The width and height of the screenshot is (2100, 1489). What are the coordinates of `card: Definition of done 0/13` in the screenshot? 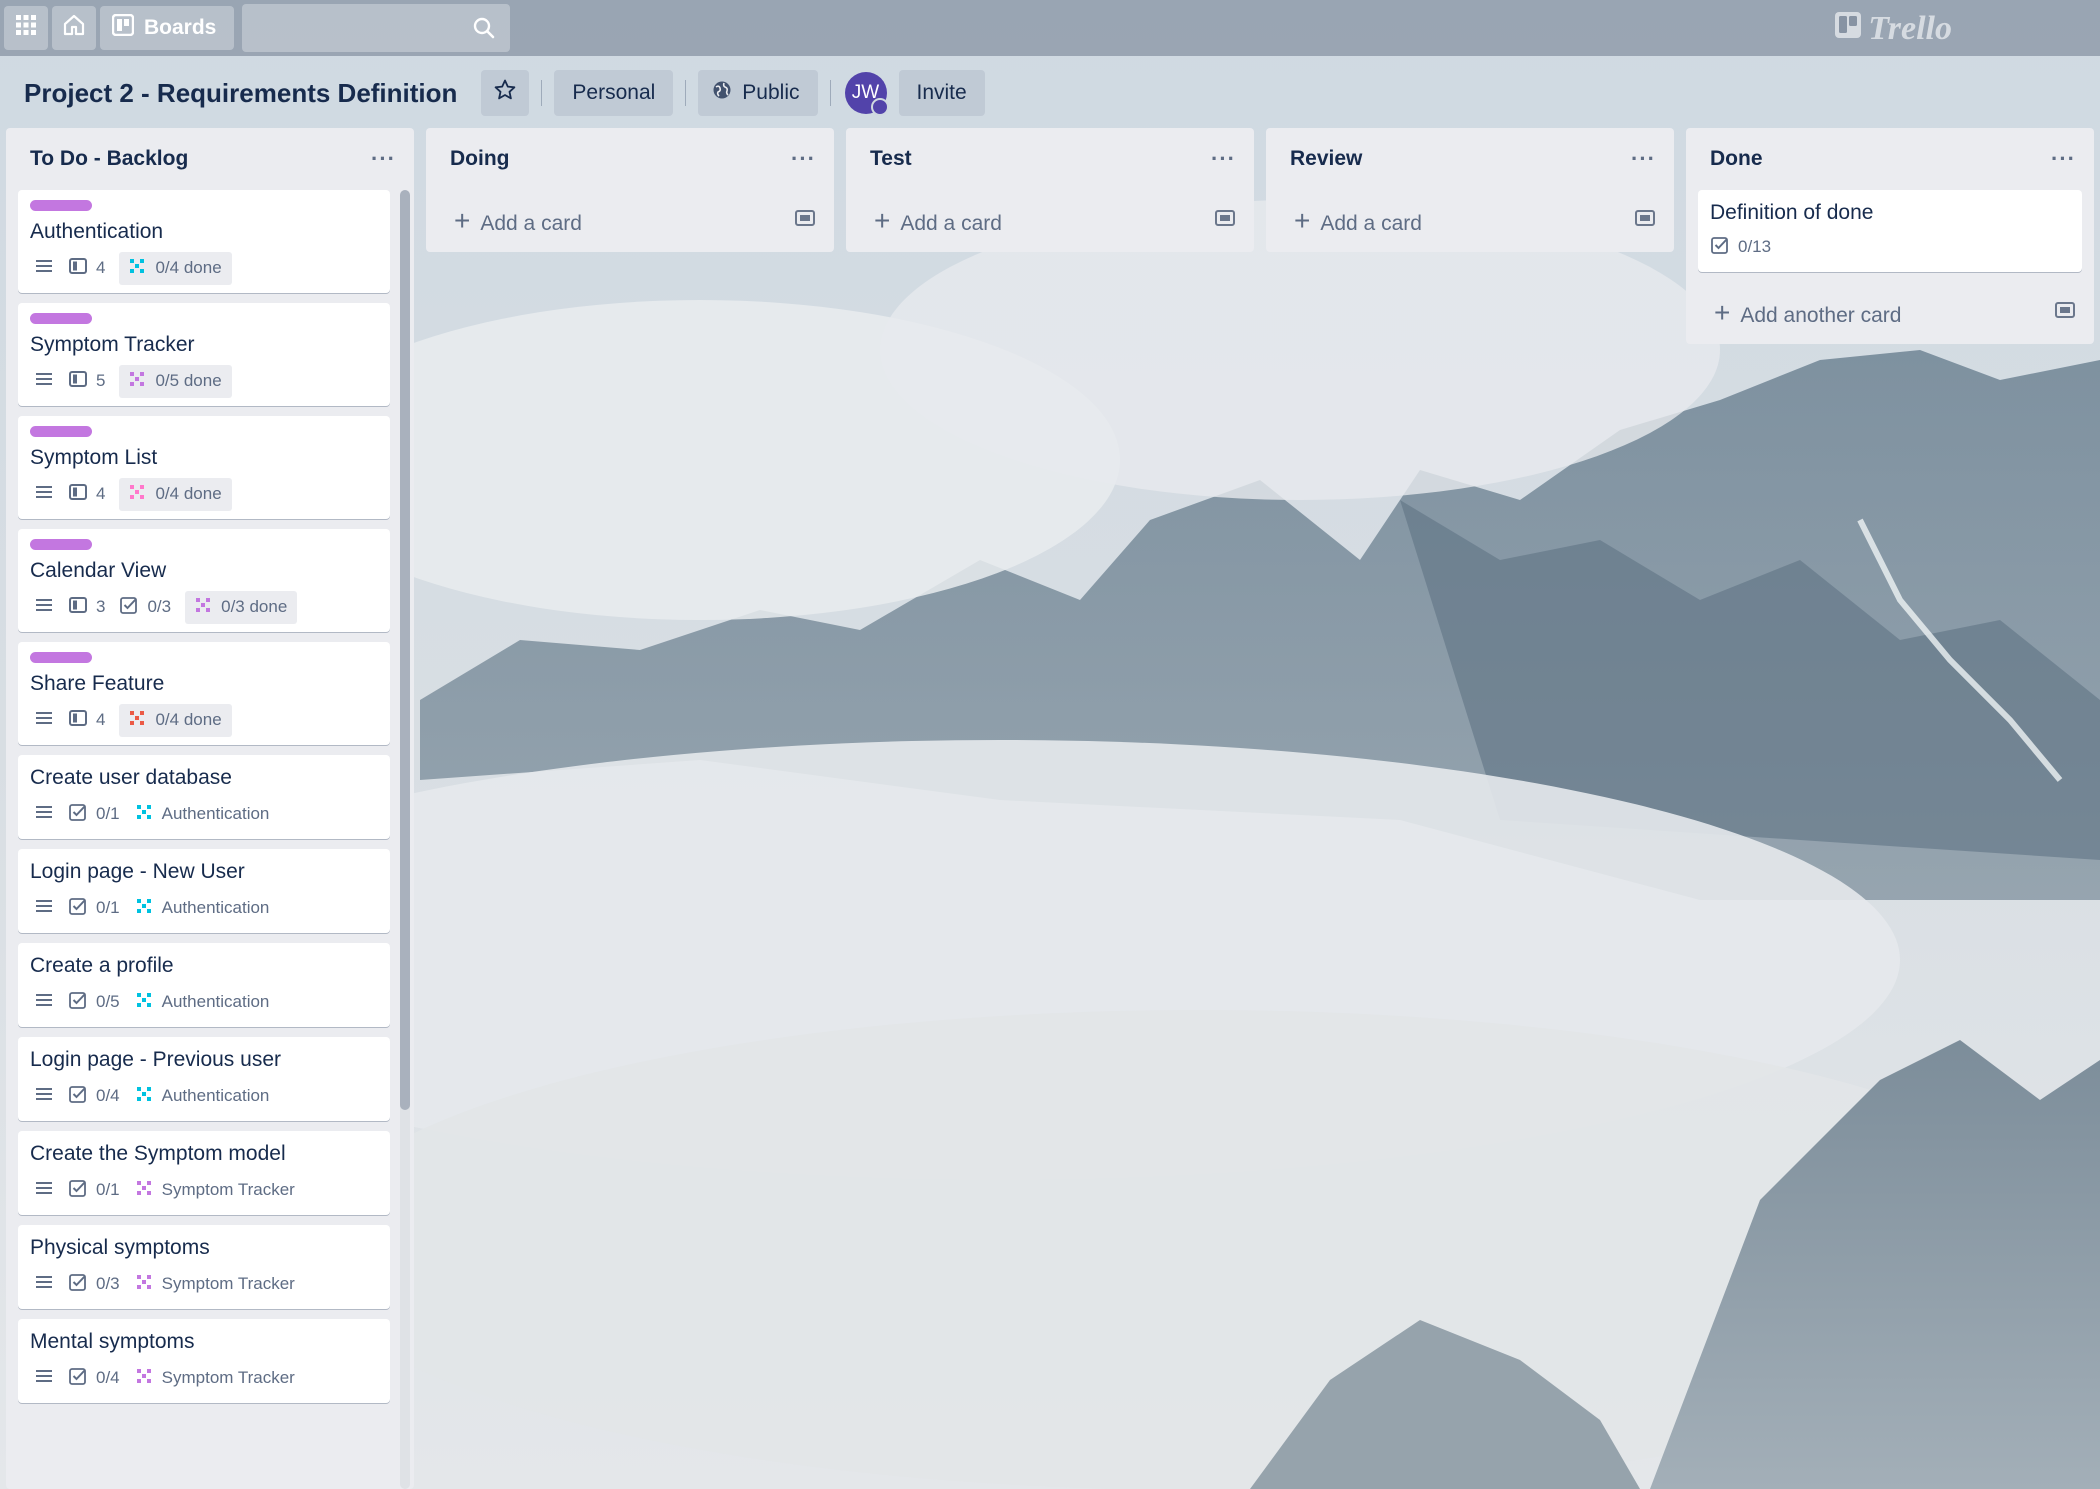 It's located at (1890, 231).